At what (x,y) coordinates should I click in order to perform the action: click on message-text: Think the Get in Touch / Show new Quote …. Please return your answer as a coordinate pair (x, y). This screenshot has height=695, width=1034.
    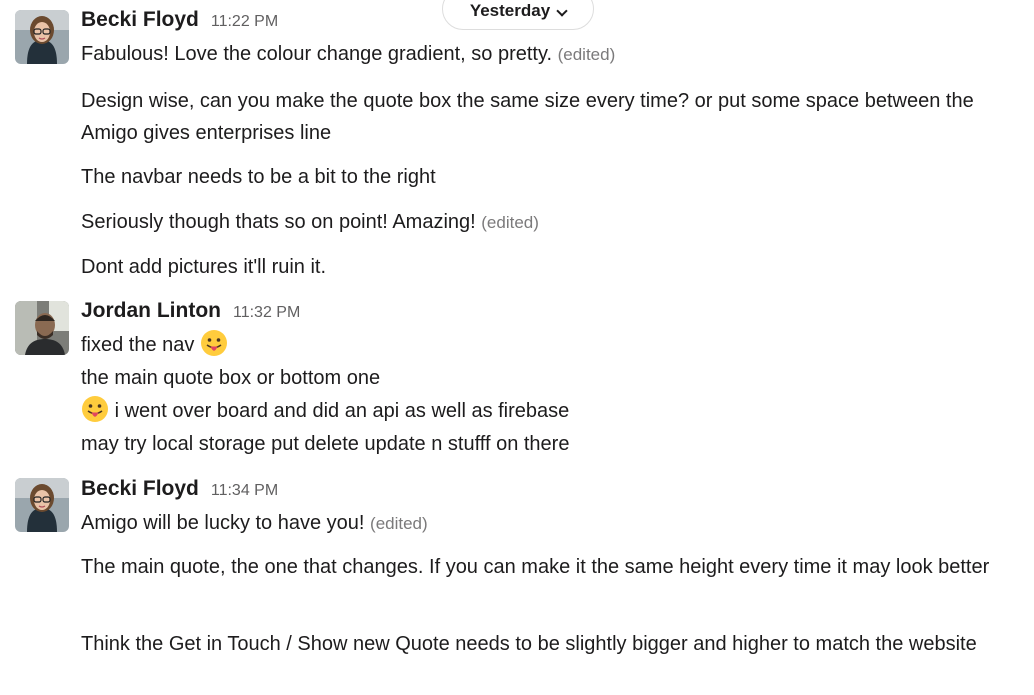
    Looking at the image, I should click on (529, 644).